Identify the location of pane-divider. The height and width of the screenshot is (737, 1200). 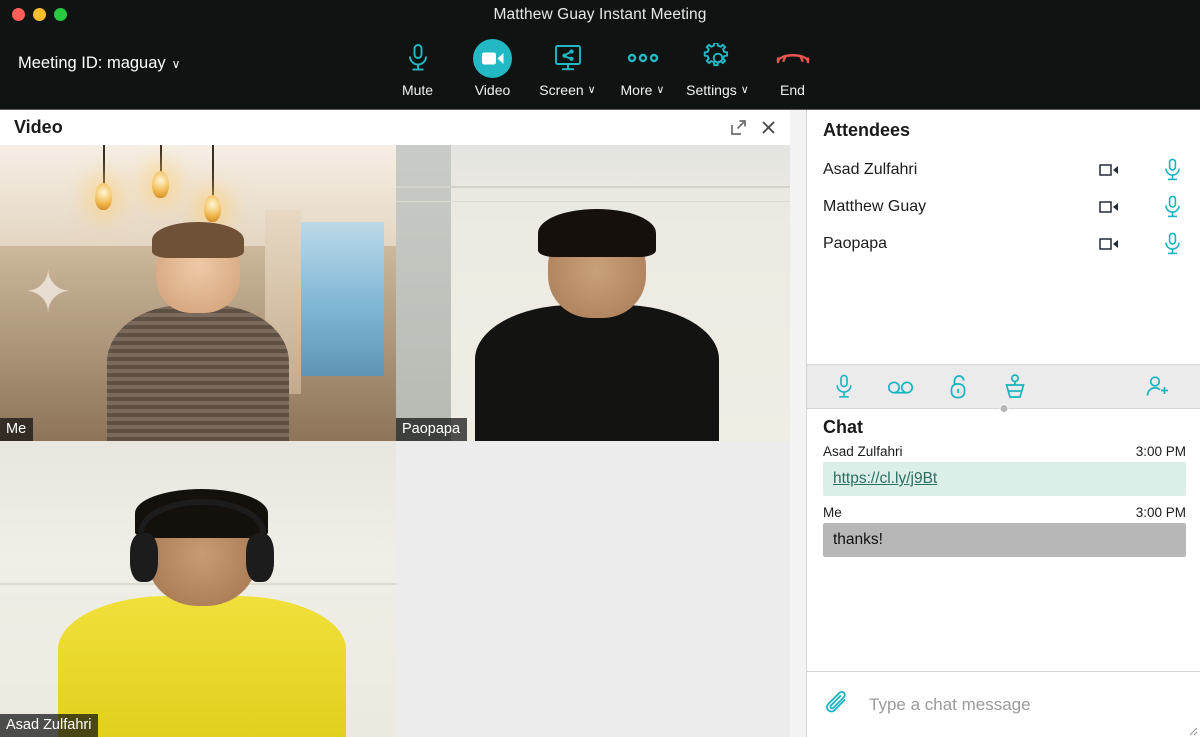
(798, 423).